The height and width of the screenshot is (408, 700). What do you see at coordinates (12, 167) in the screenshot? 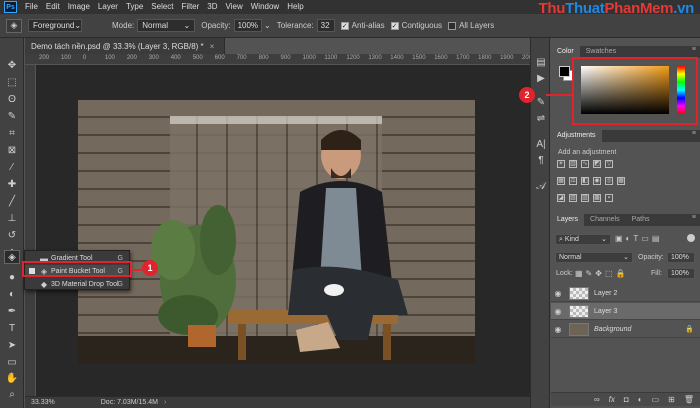
I see `eyedropper-tool-icon: ⁄` at bounding box center [12, 167].